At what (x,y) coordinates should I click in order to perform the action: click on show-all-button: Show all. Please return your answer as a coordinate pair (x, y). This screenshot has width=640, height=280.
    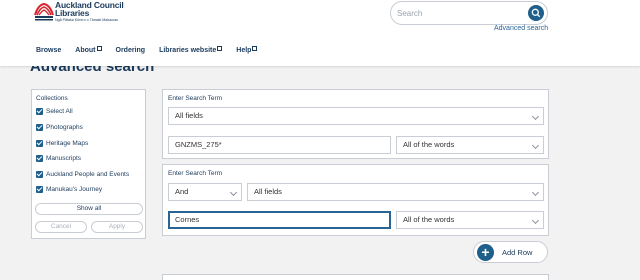
    Looking at the image, I should click on (89, 209).